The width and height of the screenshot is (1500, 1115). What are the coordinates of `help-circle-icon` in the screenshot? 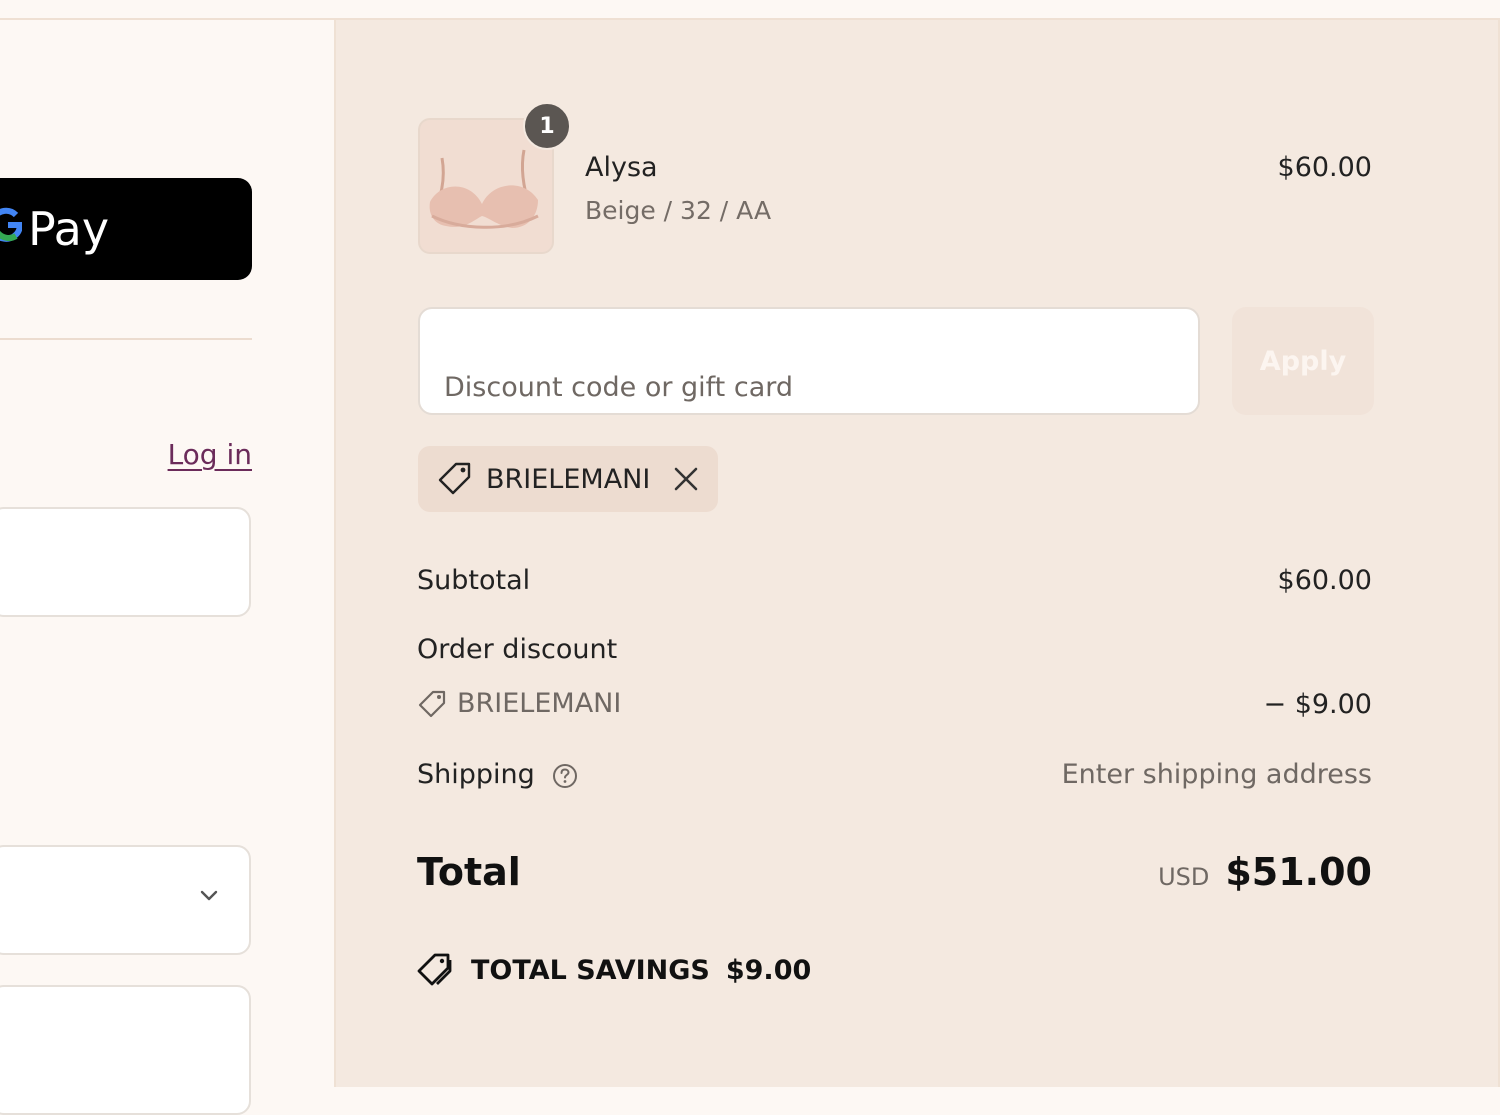 It's located at (565, 776).